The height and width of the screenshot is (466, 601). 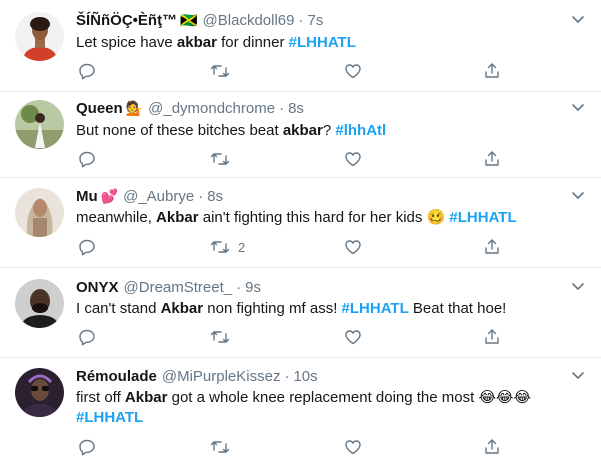 I want to click on handle: @DreamStreet_, so click(x=178, y=287).